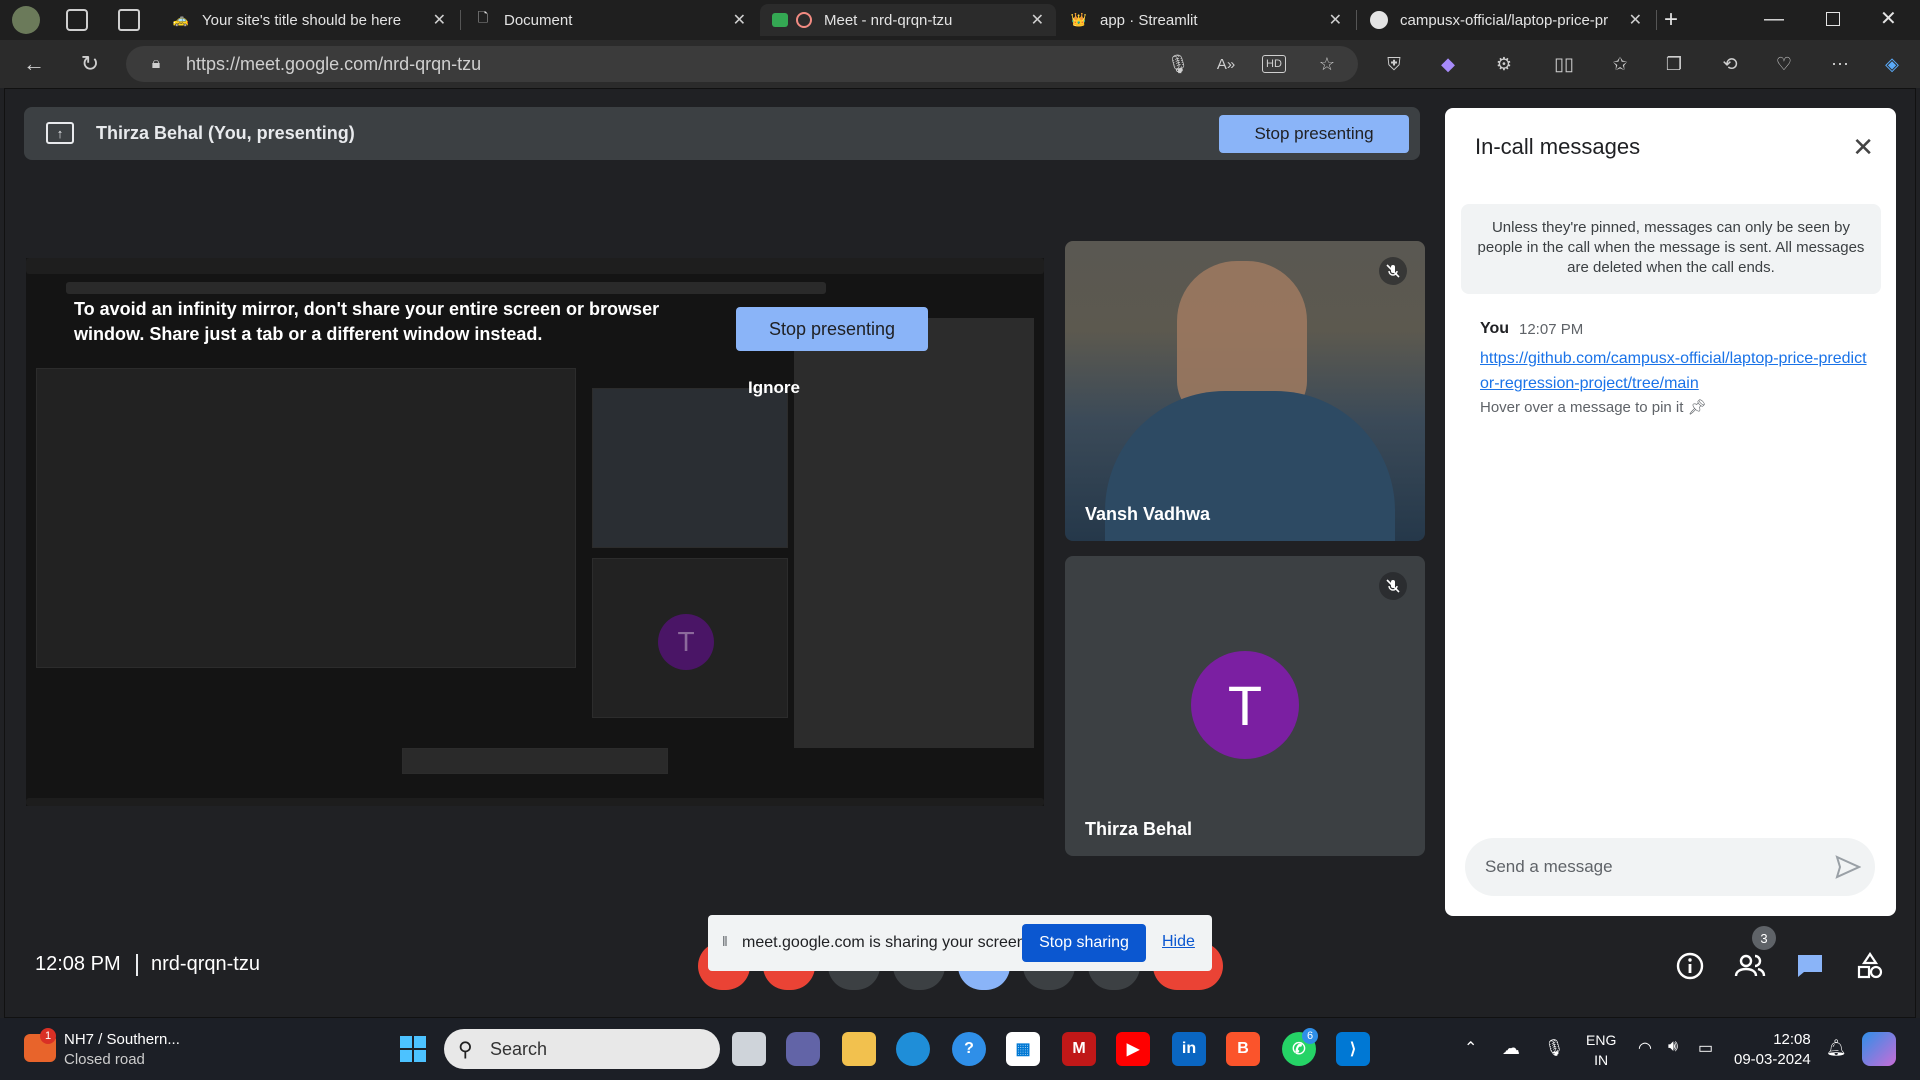  What do you see at coordinates (1393, 271) in the screenshot?
I see `mic-muted-icon` at bounding box center [1393, 271].